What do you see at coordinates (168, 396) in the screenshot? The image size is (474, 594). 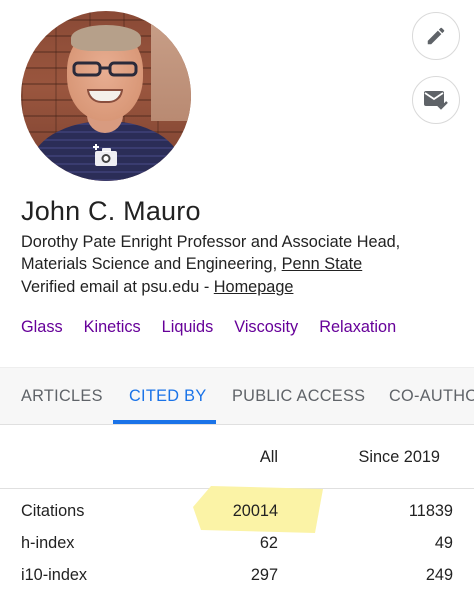 I see `tab-cited-by: CITED BY` at bounding box center [168, 396].